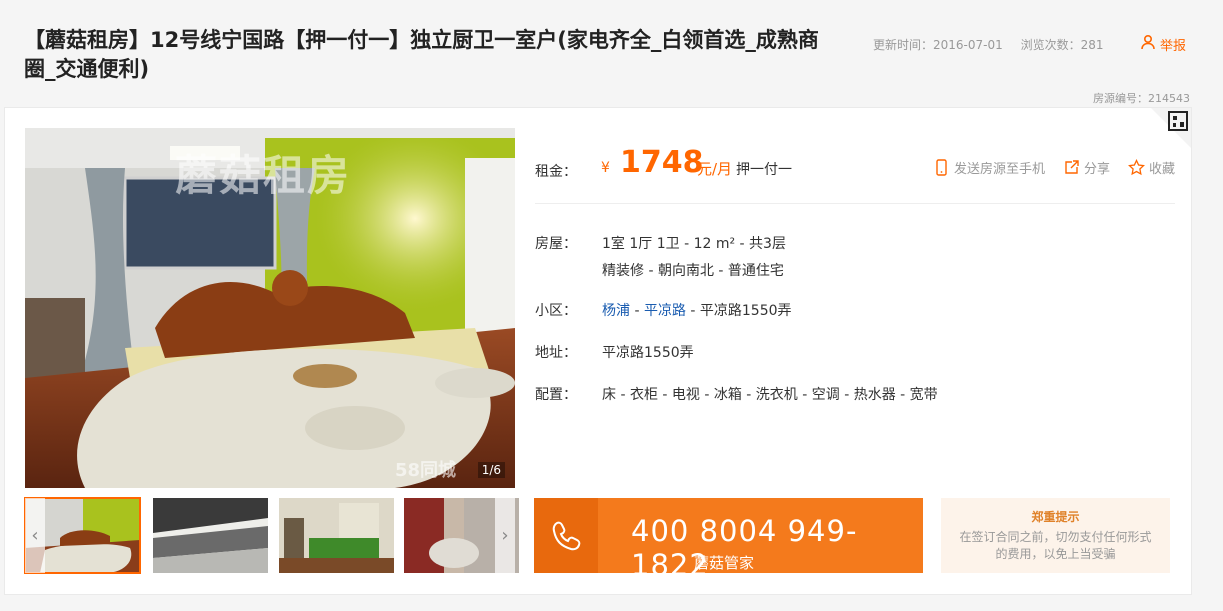 Image resolution: width=1223 pixels, height=611 pixels. I want to click on price-row: 租金： ¥ 1748 元/月 押一付一 发送房源至手机 分享 收藏, so click(855, 166).